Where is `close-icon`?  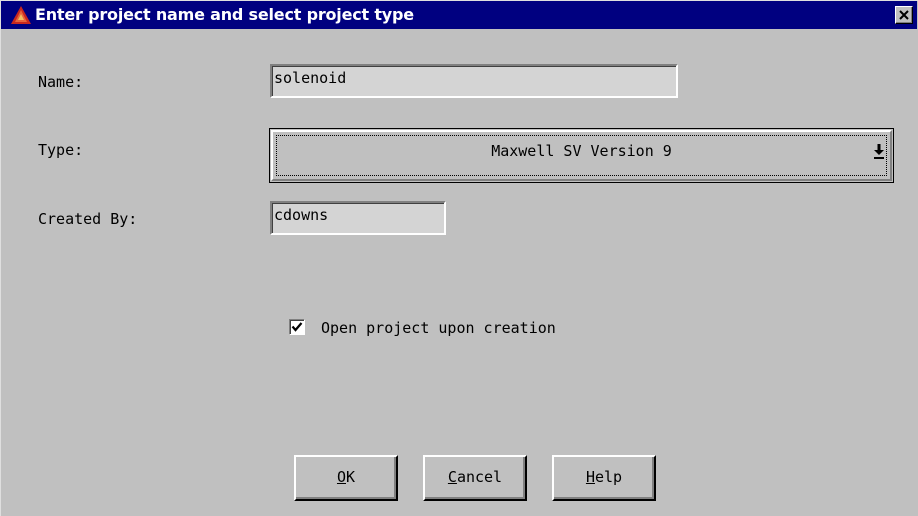
close-icon is located at coordinates (904, 15).